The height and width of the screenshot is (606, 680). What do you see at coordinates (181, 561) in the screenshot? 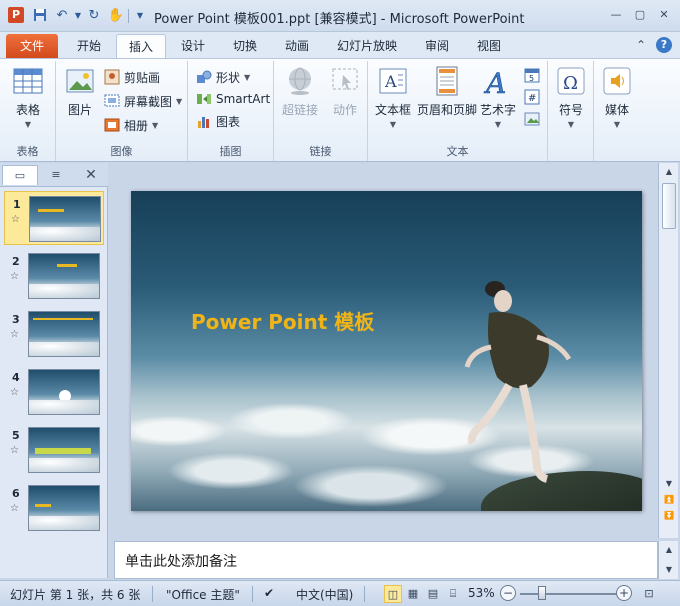
I see `notes-placeholder: 单击此处添加备注` at bounding box center [181, 561].